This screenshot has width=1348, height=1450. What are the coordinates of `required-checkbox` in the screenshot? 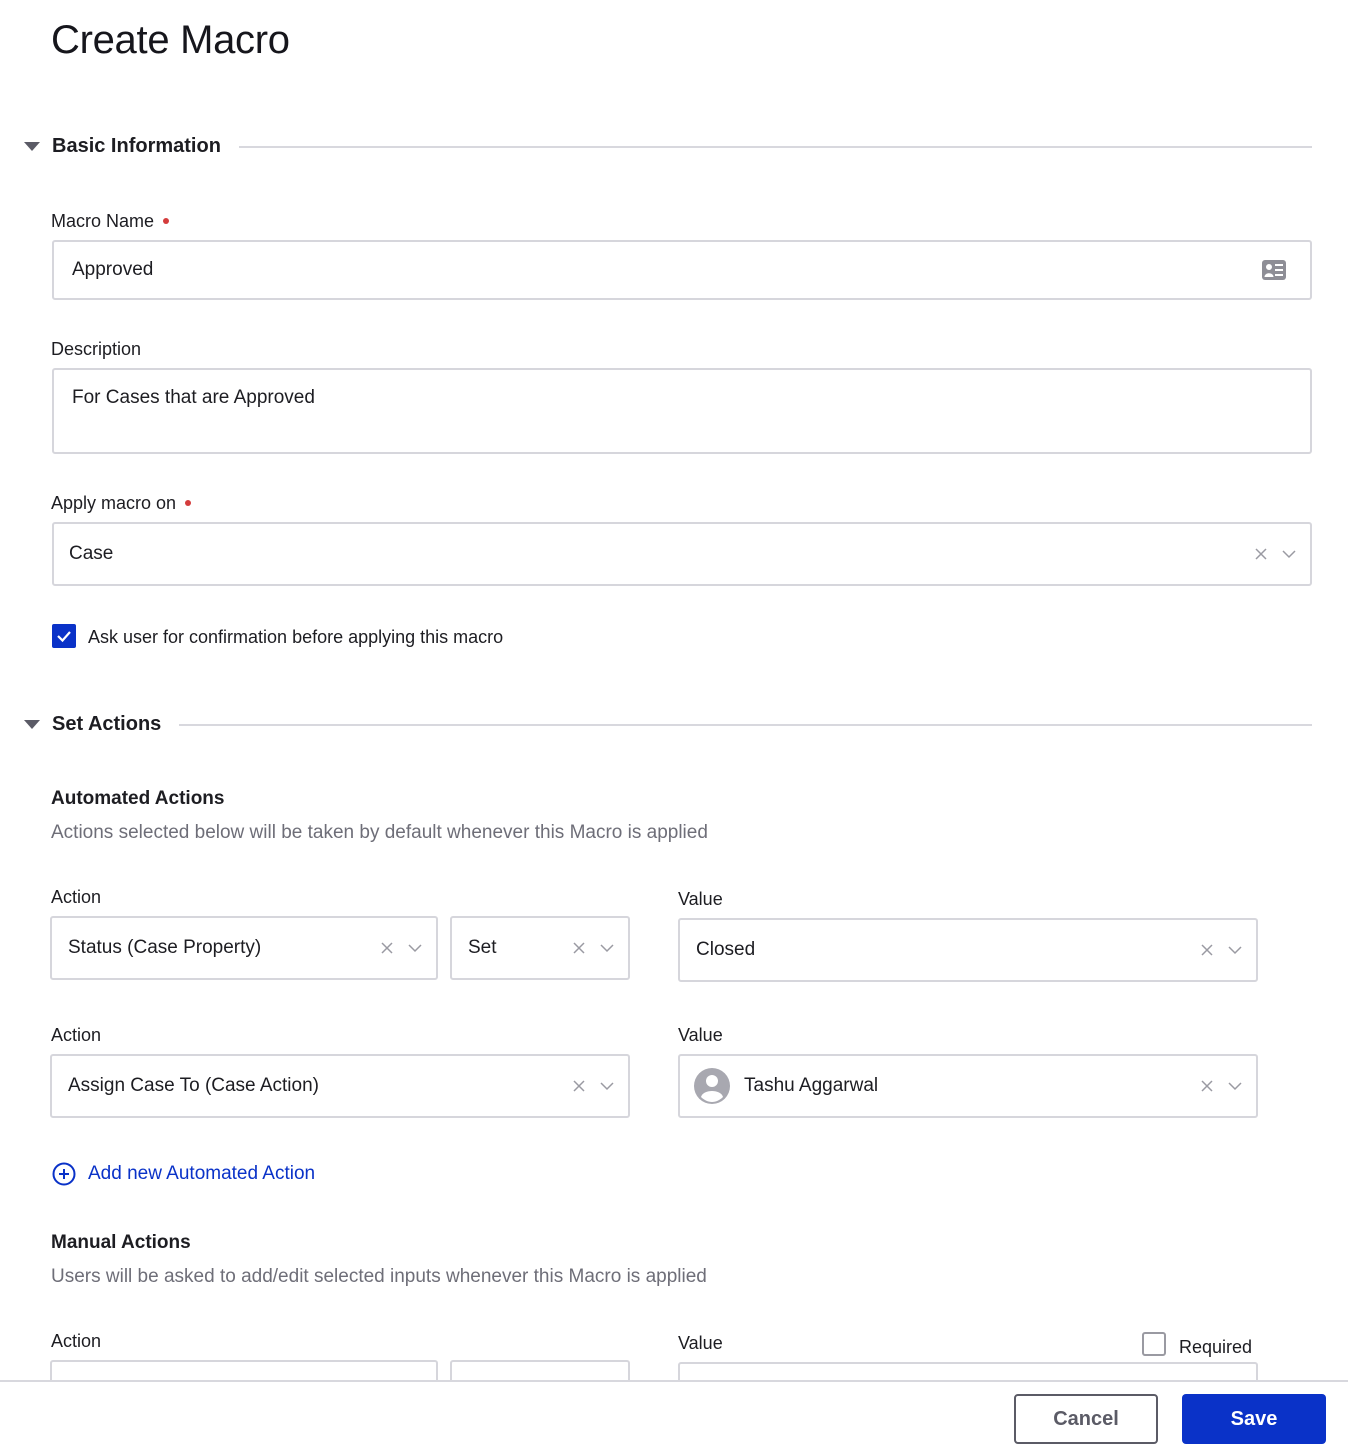 It's located at (1154, 1344).